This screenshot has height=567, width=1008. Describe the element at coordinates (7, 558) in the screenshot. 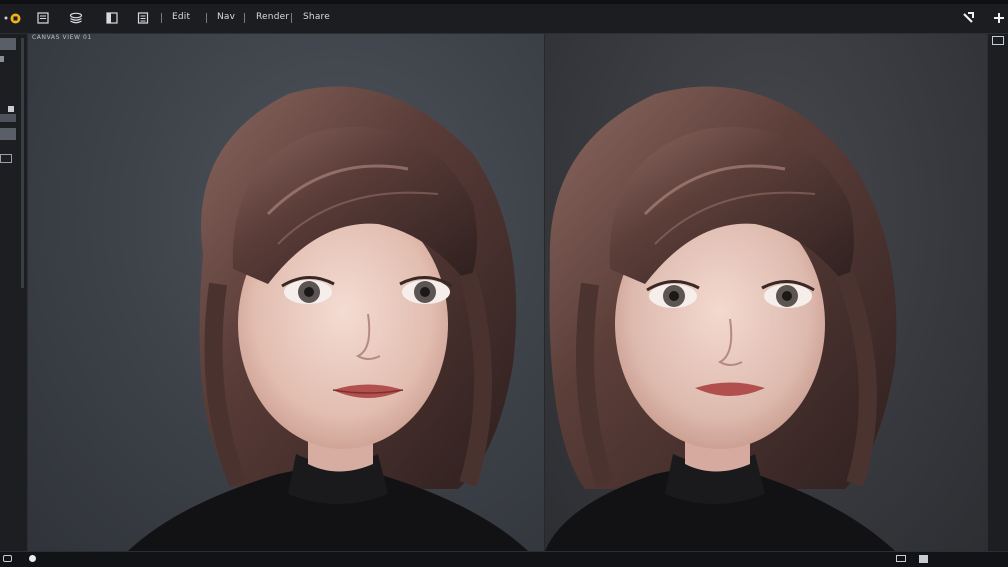

I see `terminal-icon` at that location.